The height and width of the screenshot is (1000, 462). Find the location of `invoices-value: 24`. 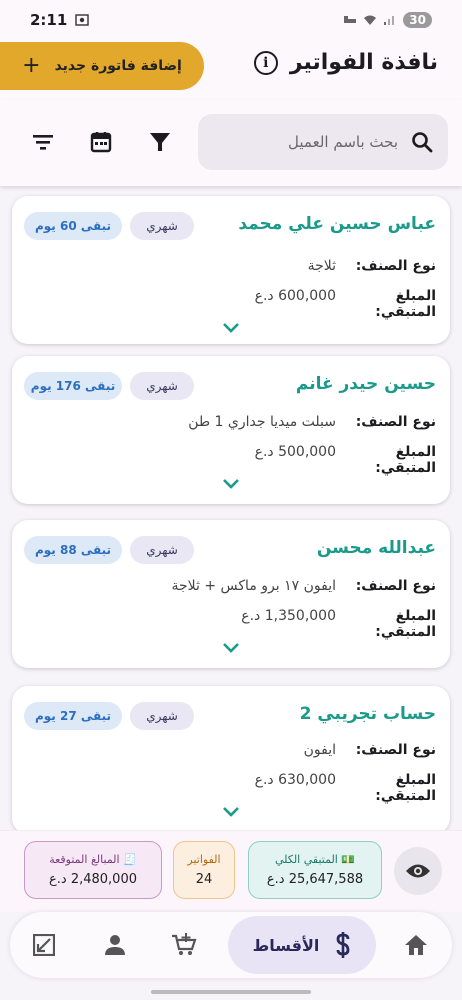

invoices-value: 24 is located at coordinates (204, 879).